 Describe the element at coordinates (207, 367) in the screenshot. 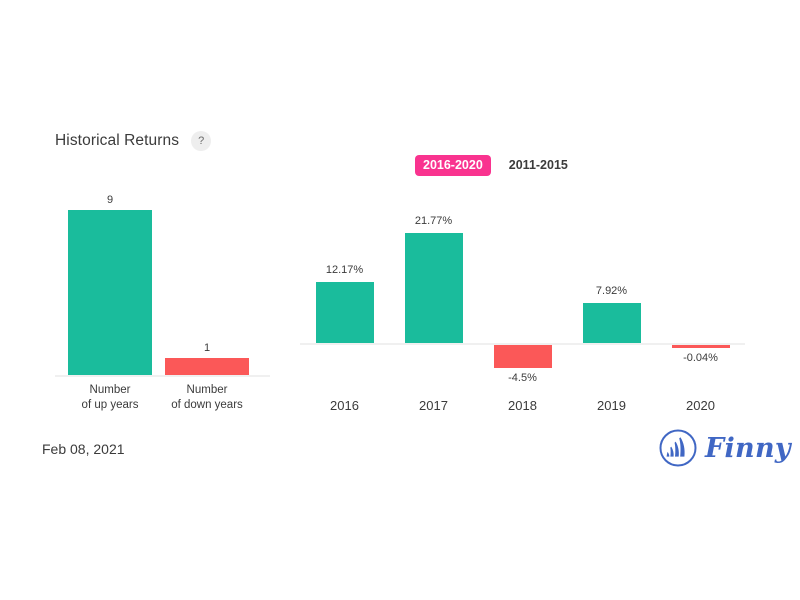

I see `counts-bar-down-years` at that location.